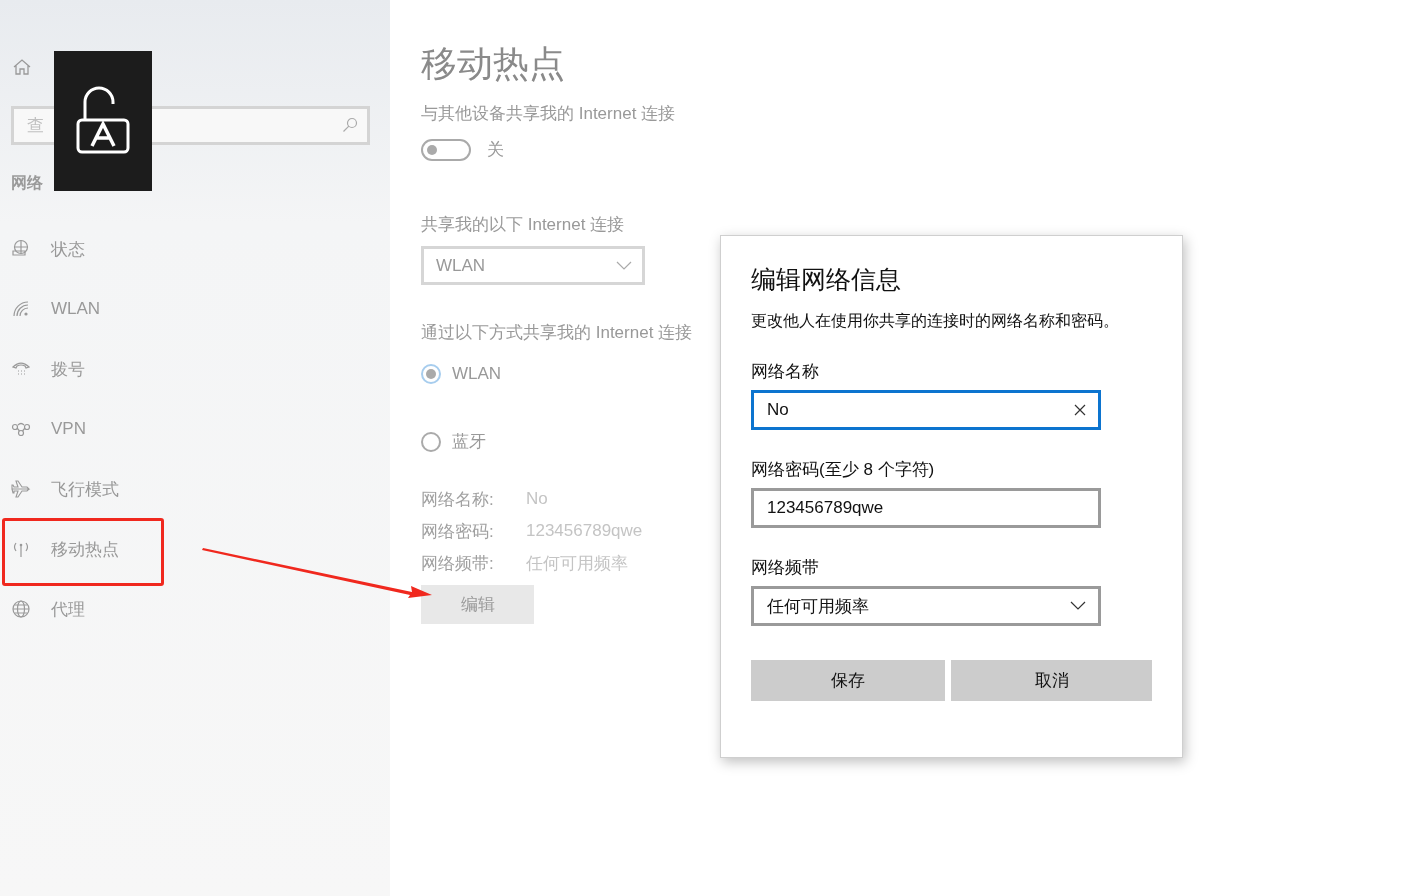  Describe the element at coordinates (577, 563) in the screenshot. I see `property-value: 任何可用频率` at that location.